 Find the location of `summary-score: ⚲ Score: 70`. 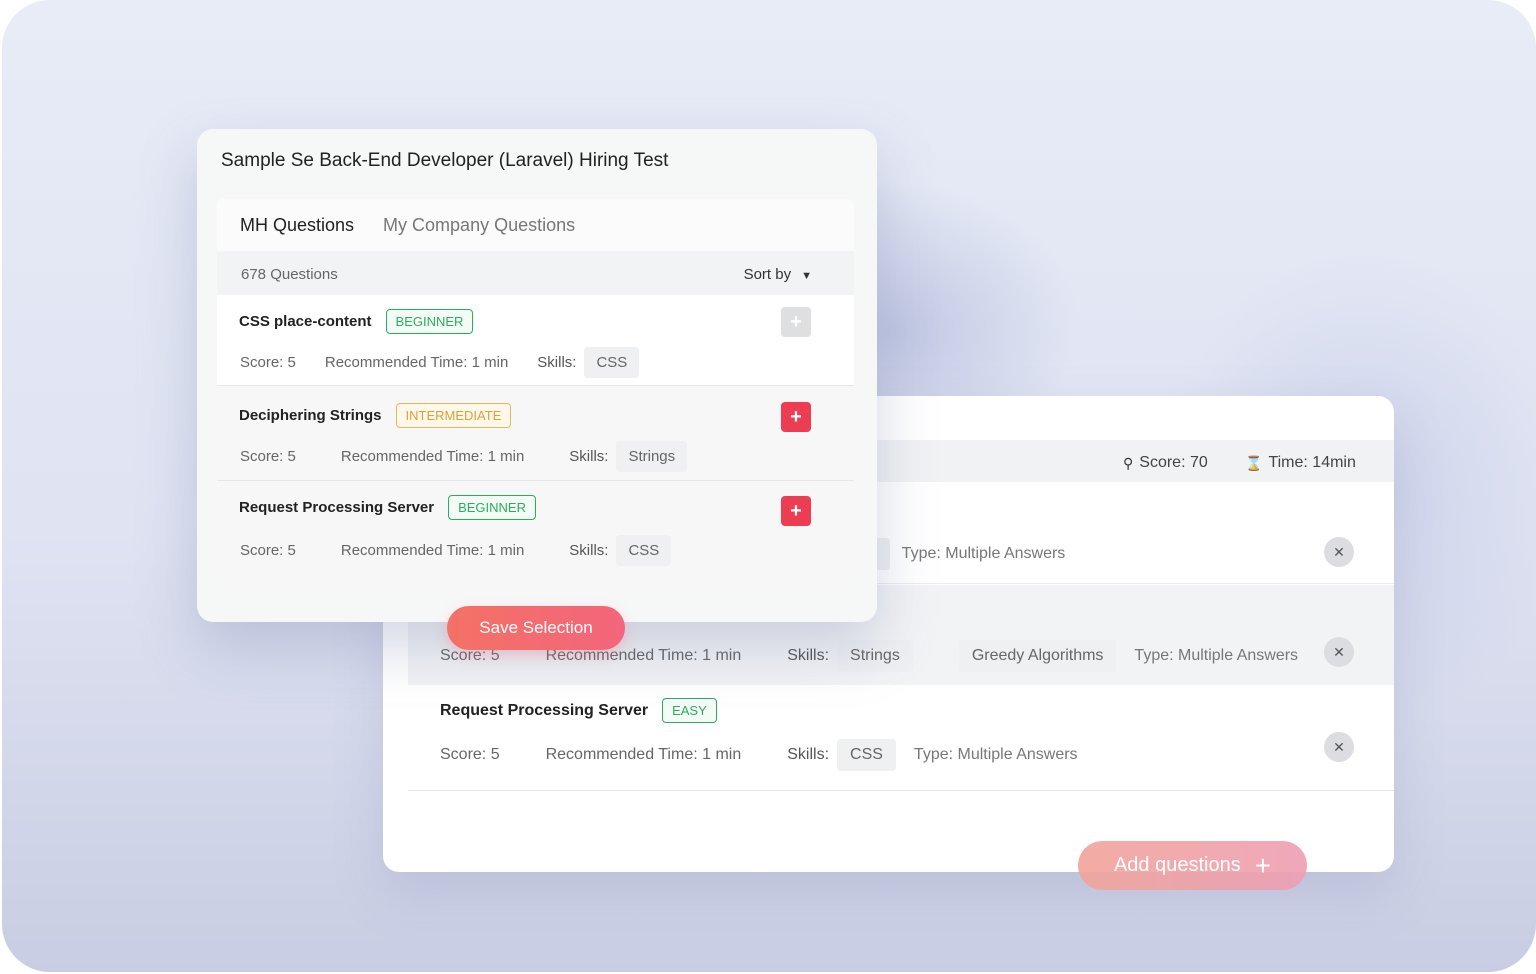

summary-score: ⚲ Score: 70 is located at coordinates (1165, 463).